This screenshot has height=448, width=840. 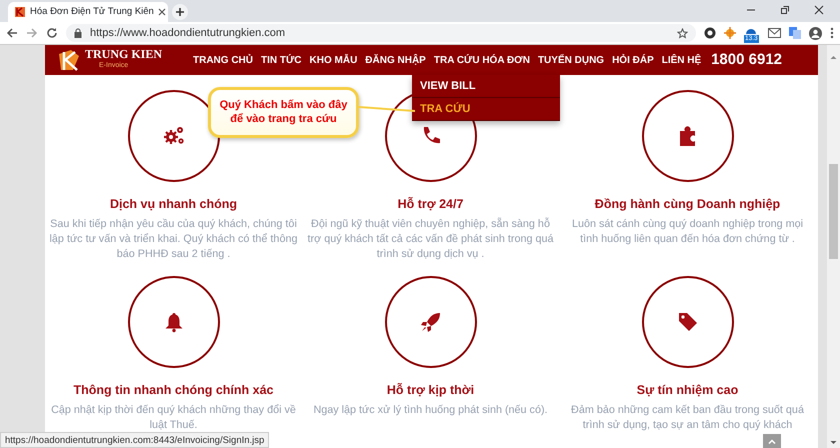 I want to click on feature-title: Sự tín nhiệm cao, so click(x=688, y=390).